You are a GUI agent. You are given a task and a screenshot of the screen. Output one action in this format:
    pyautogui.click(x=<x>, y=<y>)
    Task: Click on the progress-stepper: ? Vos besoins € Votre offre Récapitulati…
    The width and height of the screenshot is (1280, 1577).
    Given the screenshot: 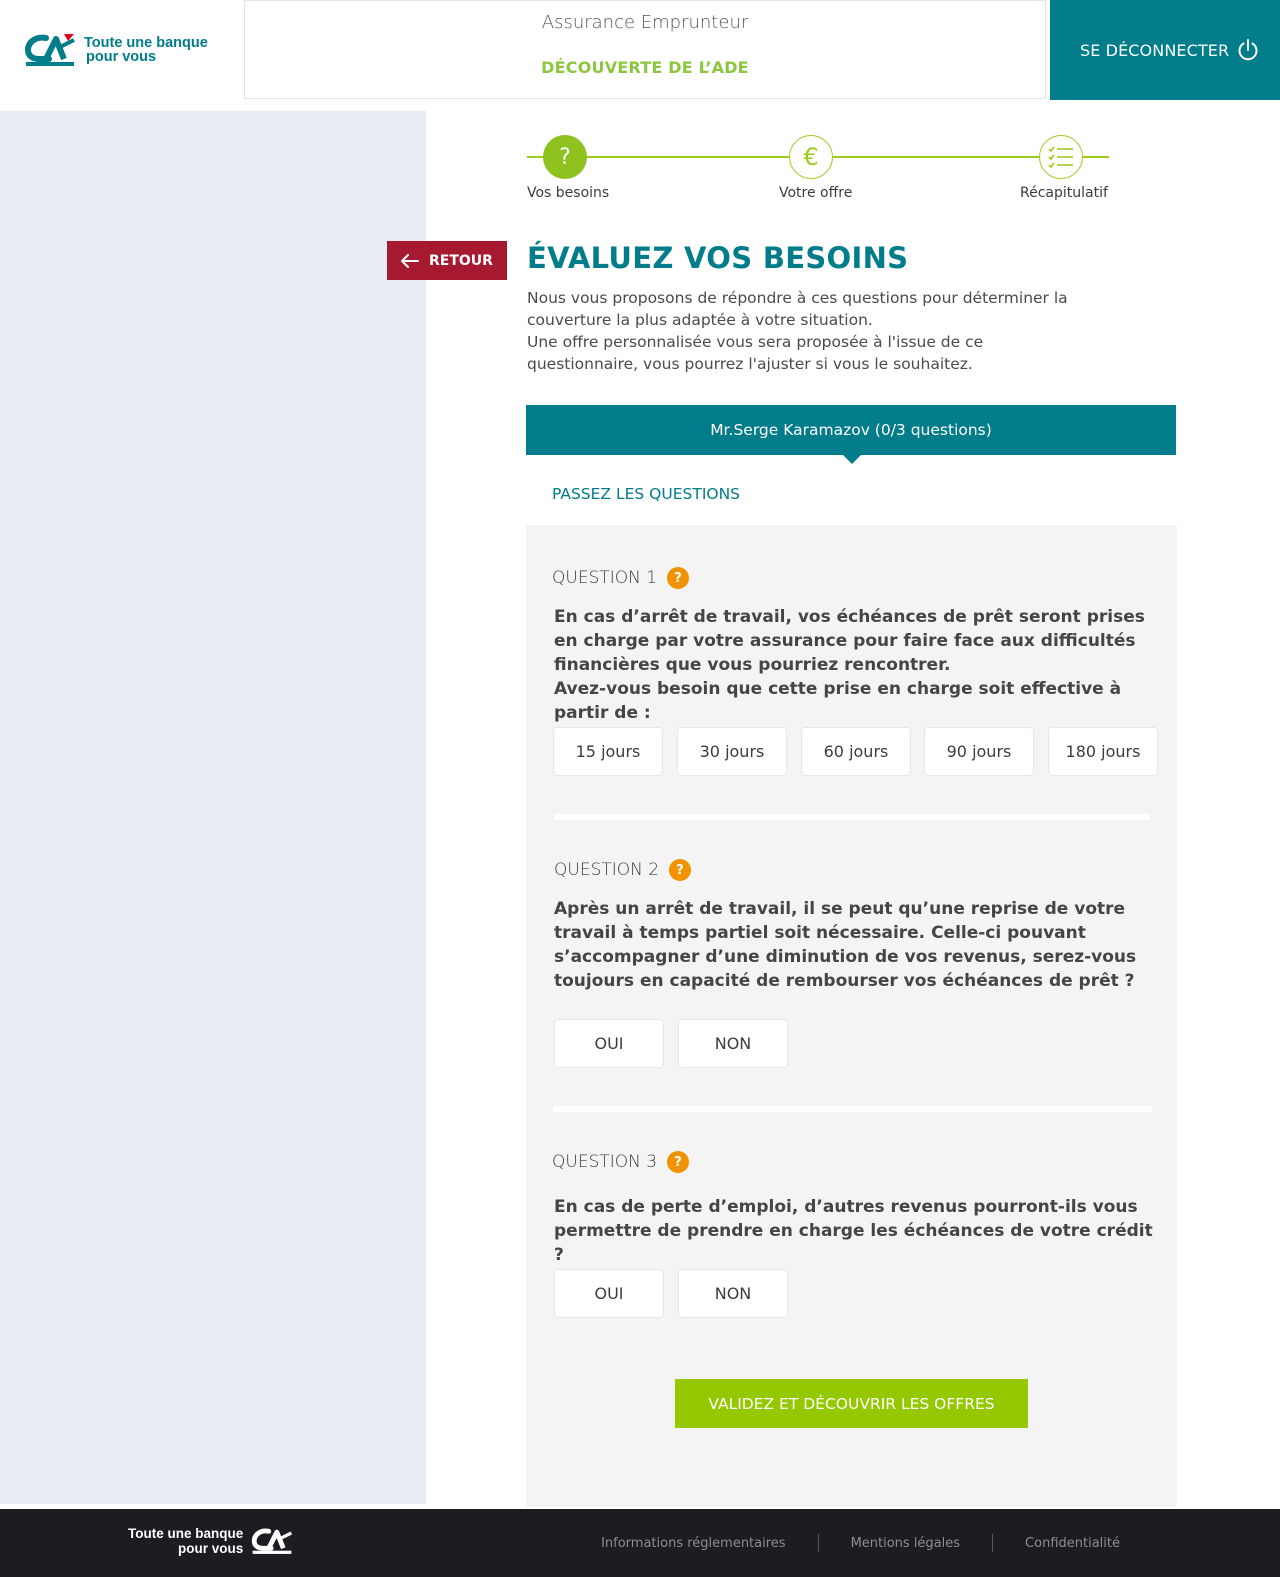 What is the action you would take?
    pyautogui.click(x=818, y=172)
    